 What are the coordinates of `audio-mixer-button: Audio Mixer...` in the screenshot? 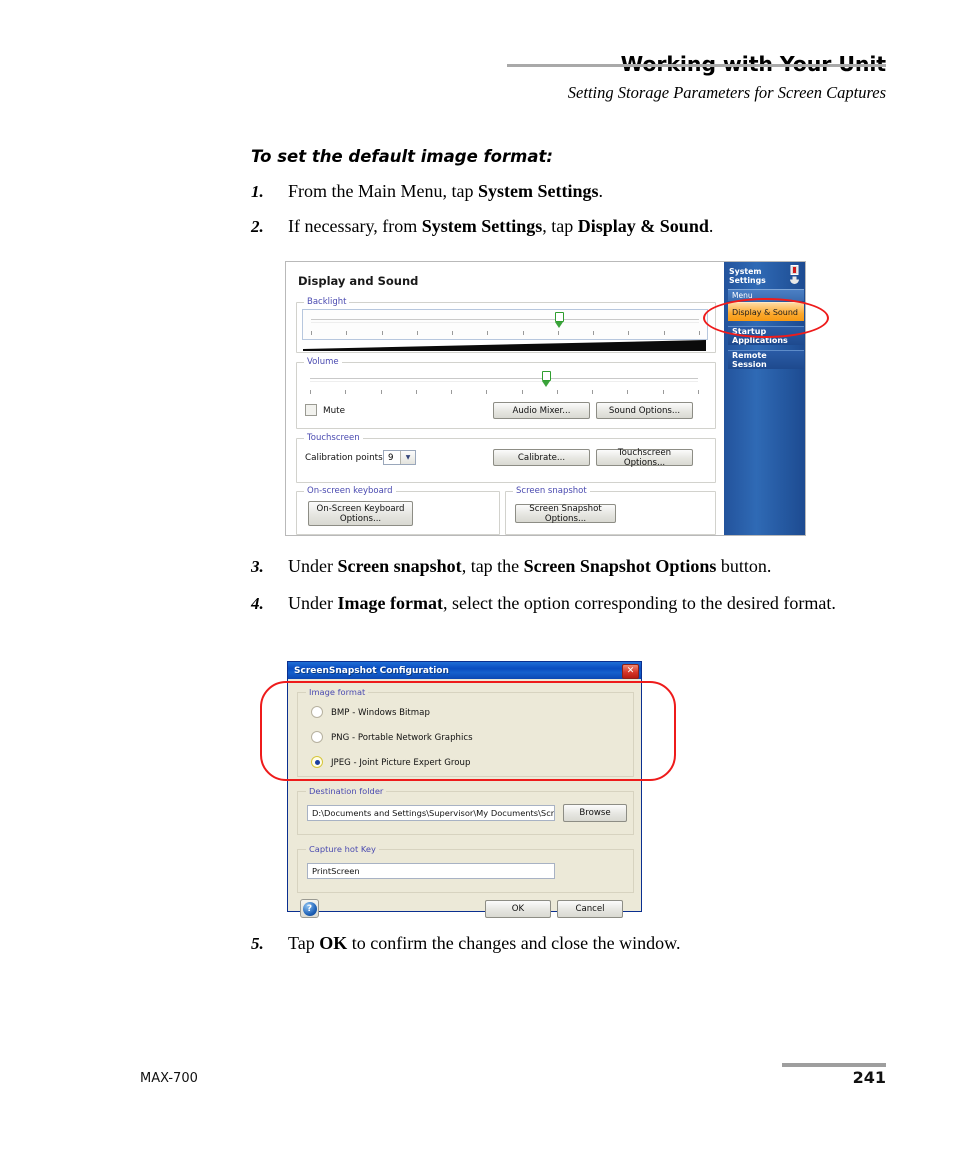 It's located at (541, 410).